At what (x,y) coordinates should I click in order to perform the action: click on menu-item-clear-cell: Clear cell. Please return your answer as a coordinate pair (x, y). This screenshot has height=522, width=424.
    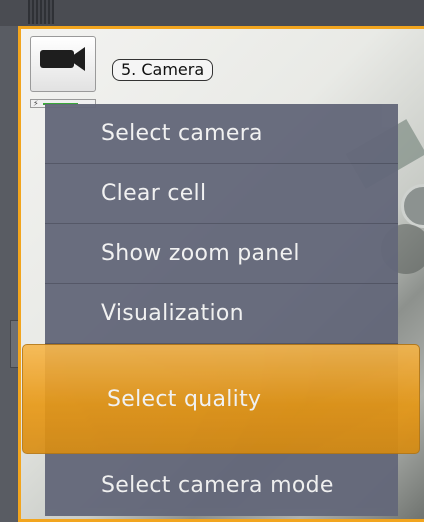
    Looking at the image, I should click on (221, 194).